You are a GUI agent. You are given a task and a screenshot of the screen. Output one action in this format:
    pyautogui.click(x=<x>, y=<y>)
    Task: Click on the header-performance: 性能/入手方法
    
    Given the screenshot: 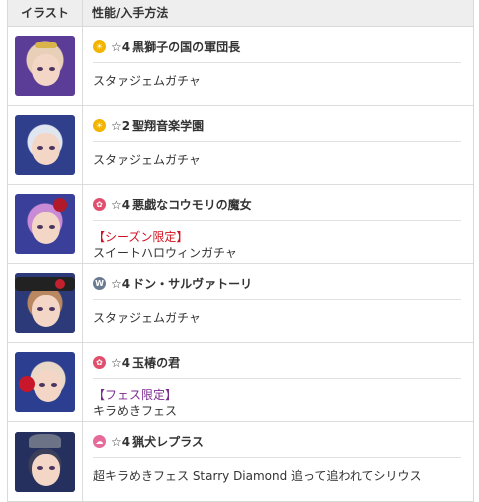 What is the action you would take?
    pyautogui.click(x=130, y=13)
    